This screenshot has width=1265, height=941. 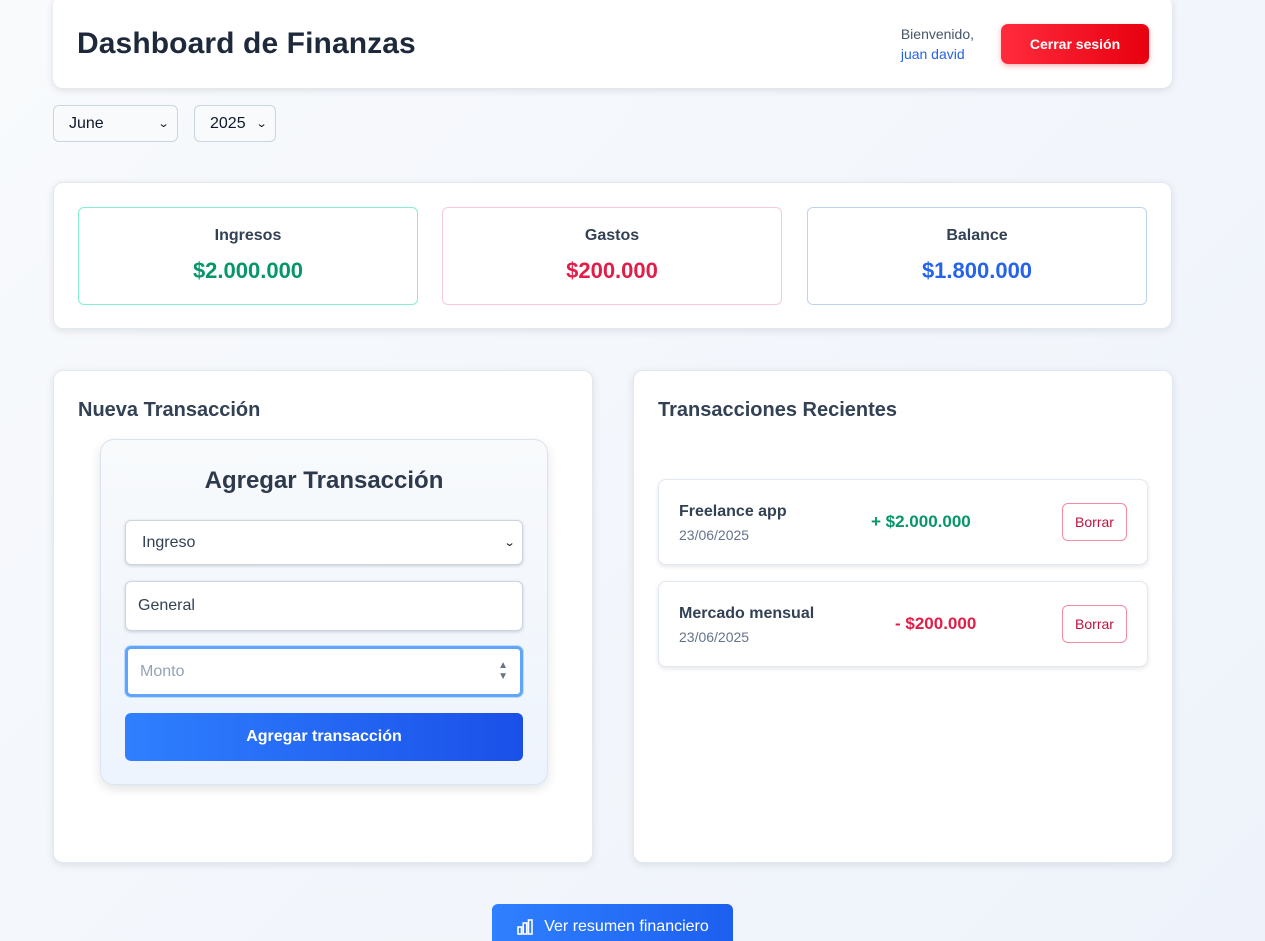 What do you see at coordinates (503, 671) in the screenshot?
I see `spinner-arrows-icon: ▲ ▼` at bounding box center [503, 671].